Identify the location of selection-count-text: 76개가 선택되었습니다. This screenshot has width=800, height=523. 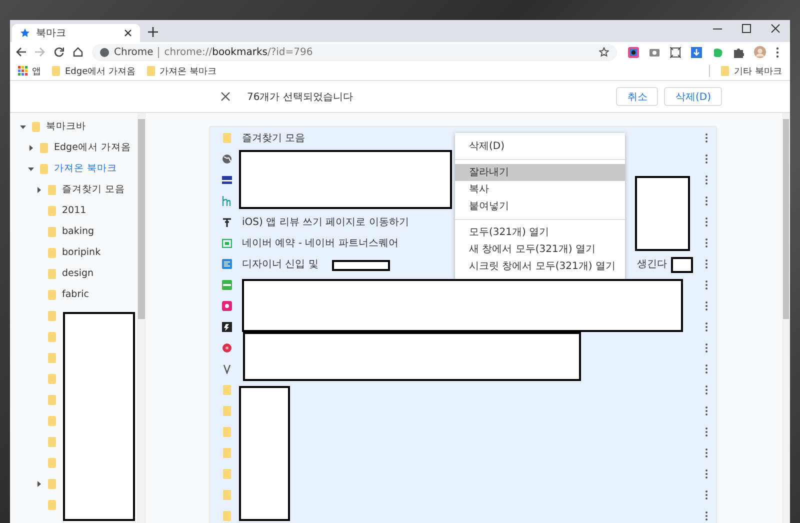
(300, 97).